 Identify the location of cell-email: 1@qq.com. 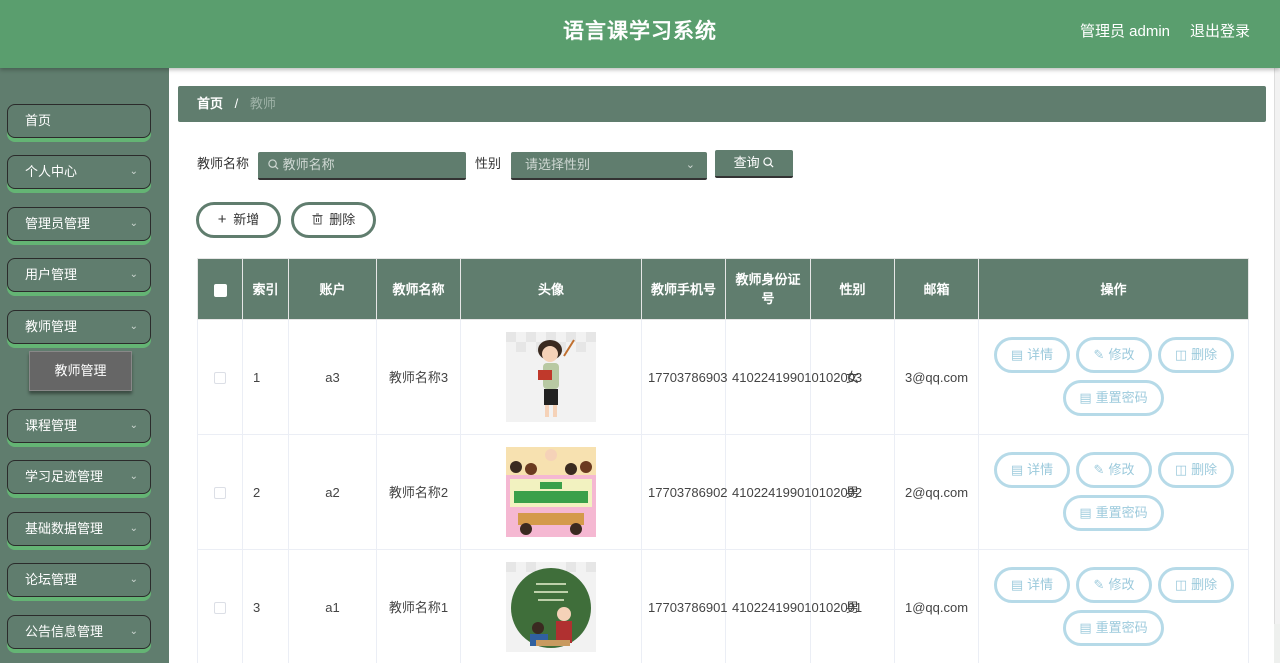
(936, 606).